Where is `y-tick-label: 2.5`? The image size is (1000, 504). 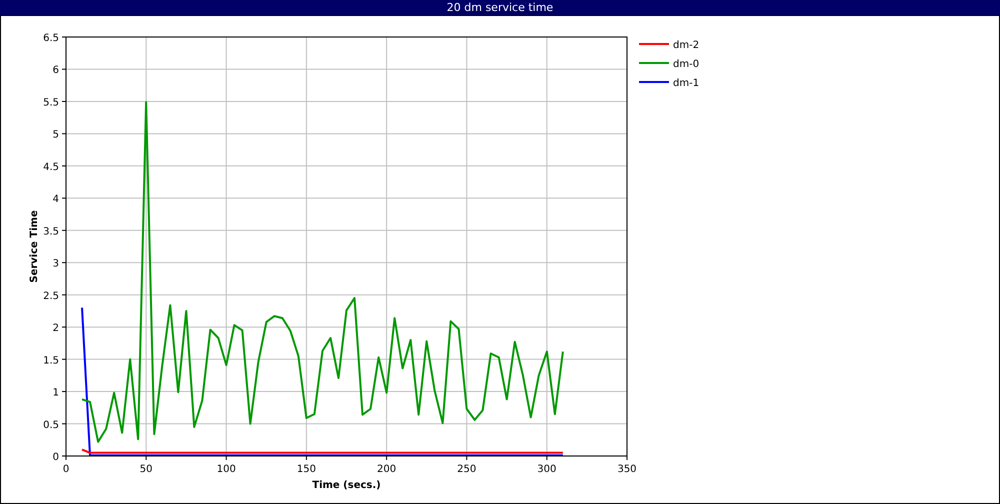
y-tick-label: 2.5 is located at coordinates (51, 296).